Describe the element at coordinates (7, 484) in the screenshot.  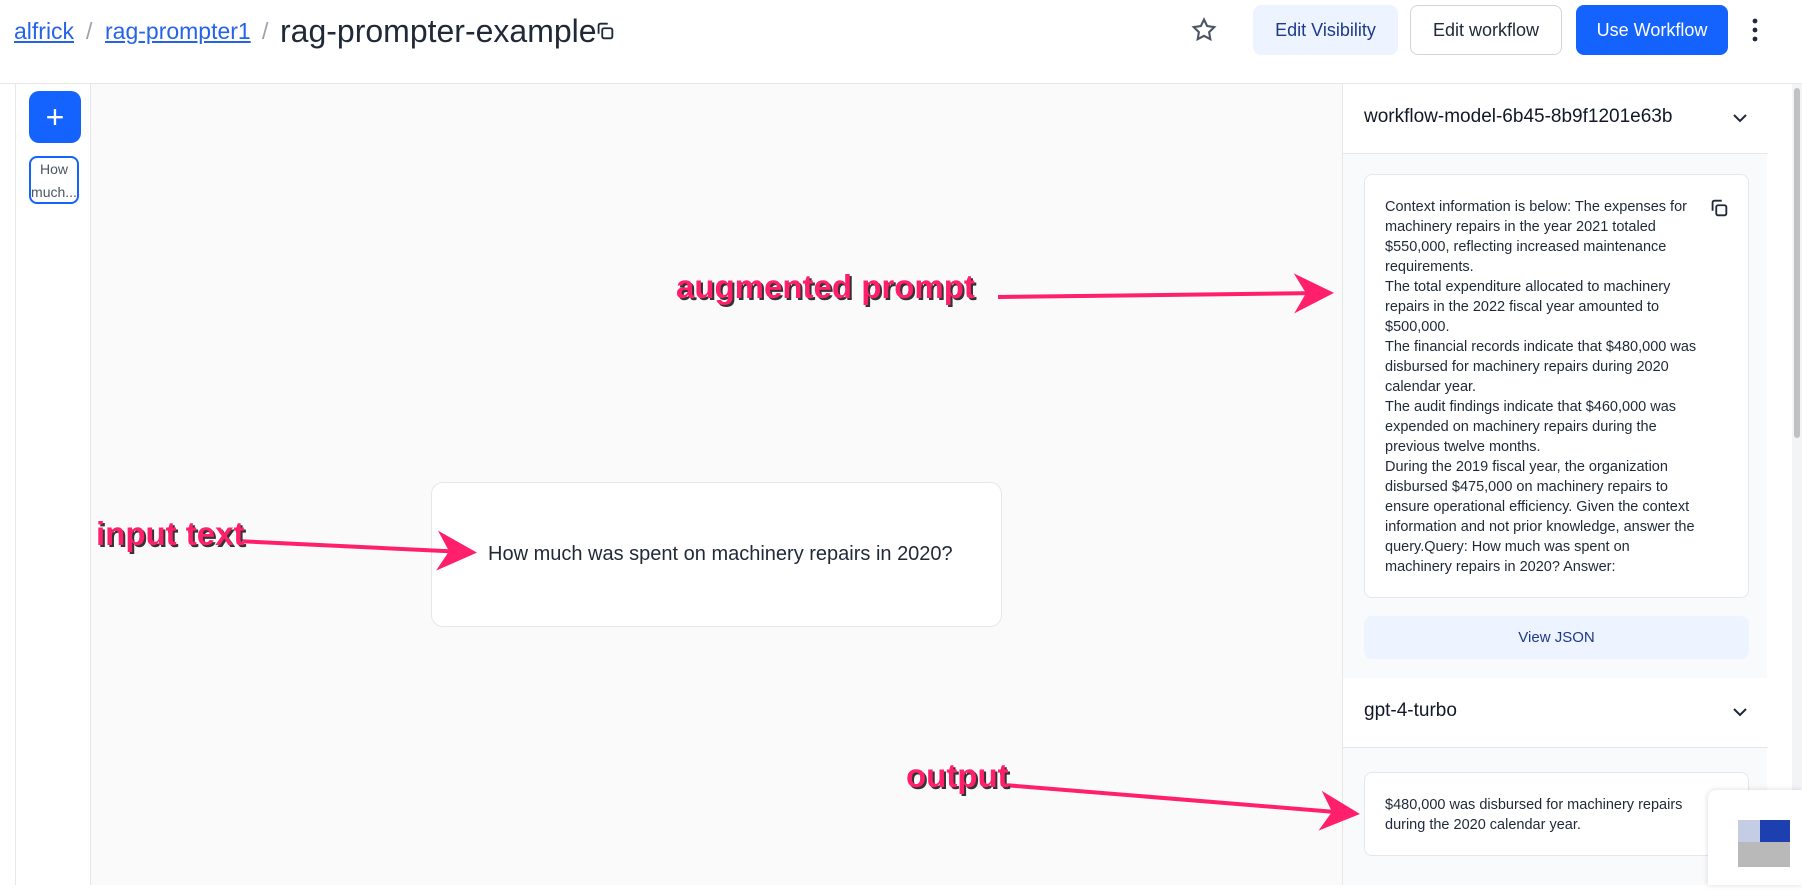
I see `left-rail` at that location.